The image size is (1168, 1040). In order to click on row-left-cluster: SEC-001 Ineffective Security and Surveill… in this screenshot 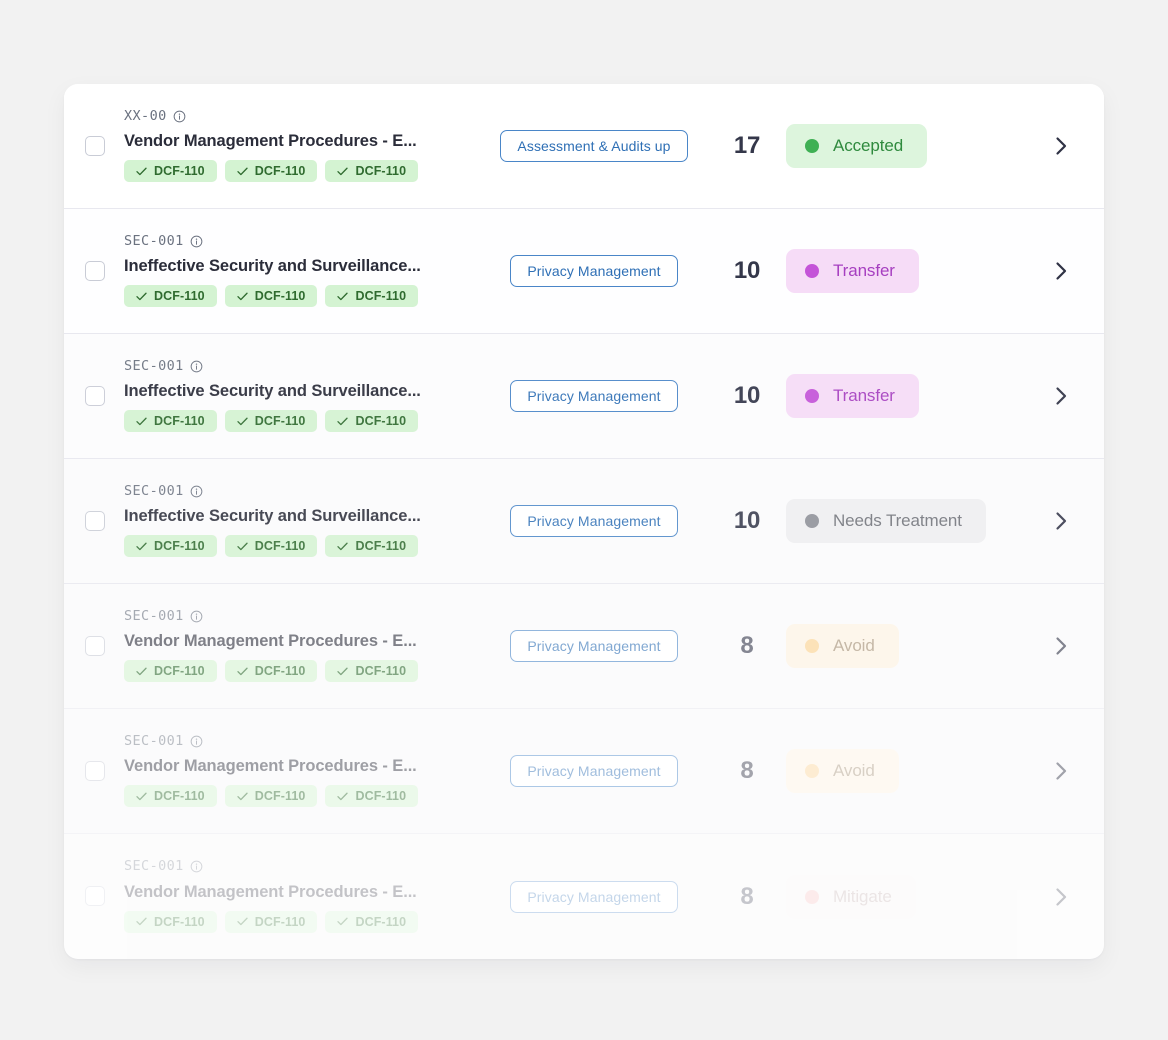, I will do `click(269, 396)`.